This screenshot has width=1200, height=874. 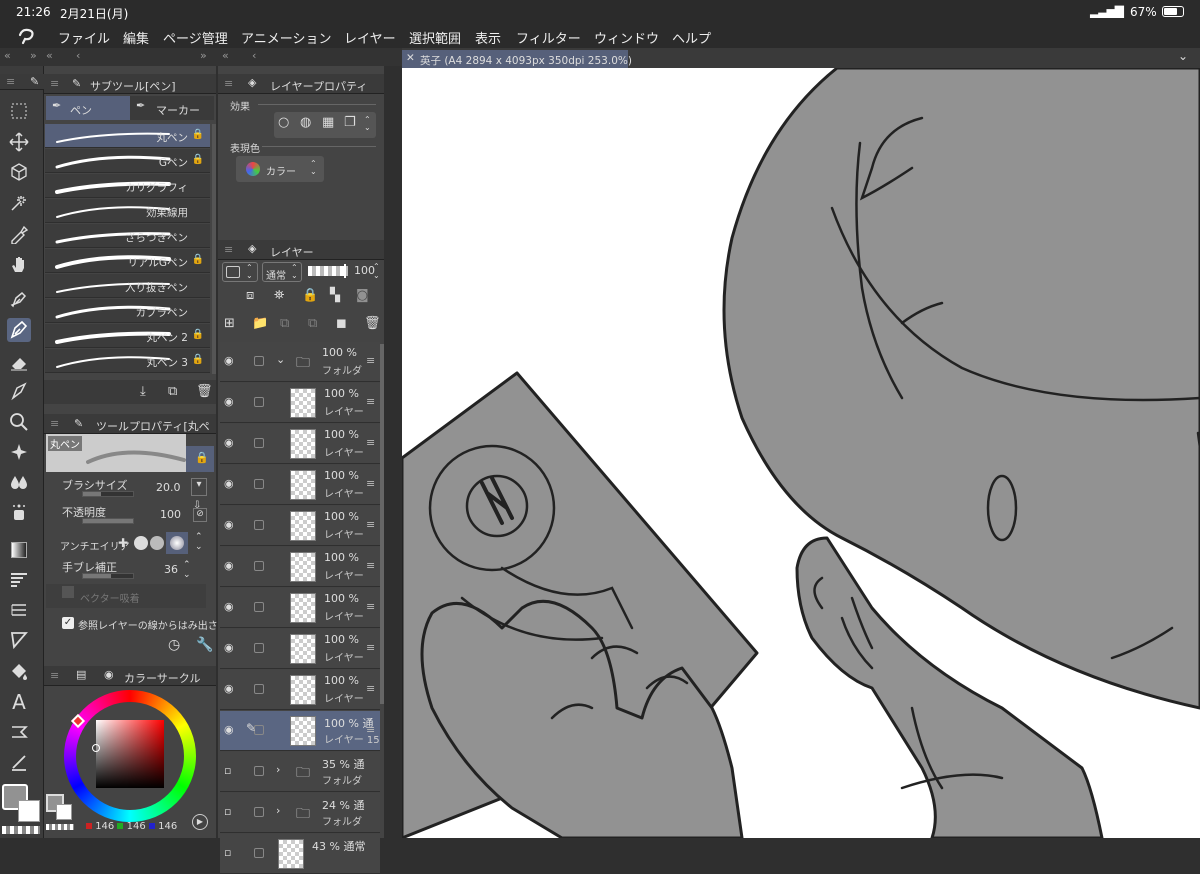 What do you see at coordinates (214, 249) in the screenshot?
I see `brush-list-scrollbar` at bounding box center [214, 249].